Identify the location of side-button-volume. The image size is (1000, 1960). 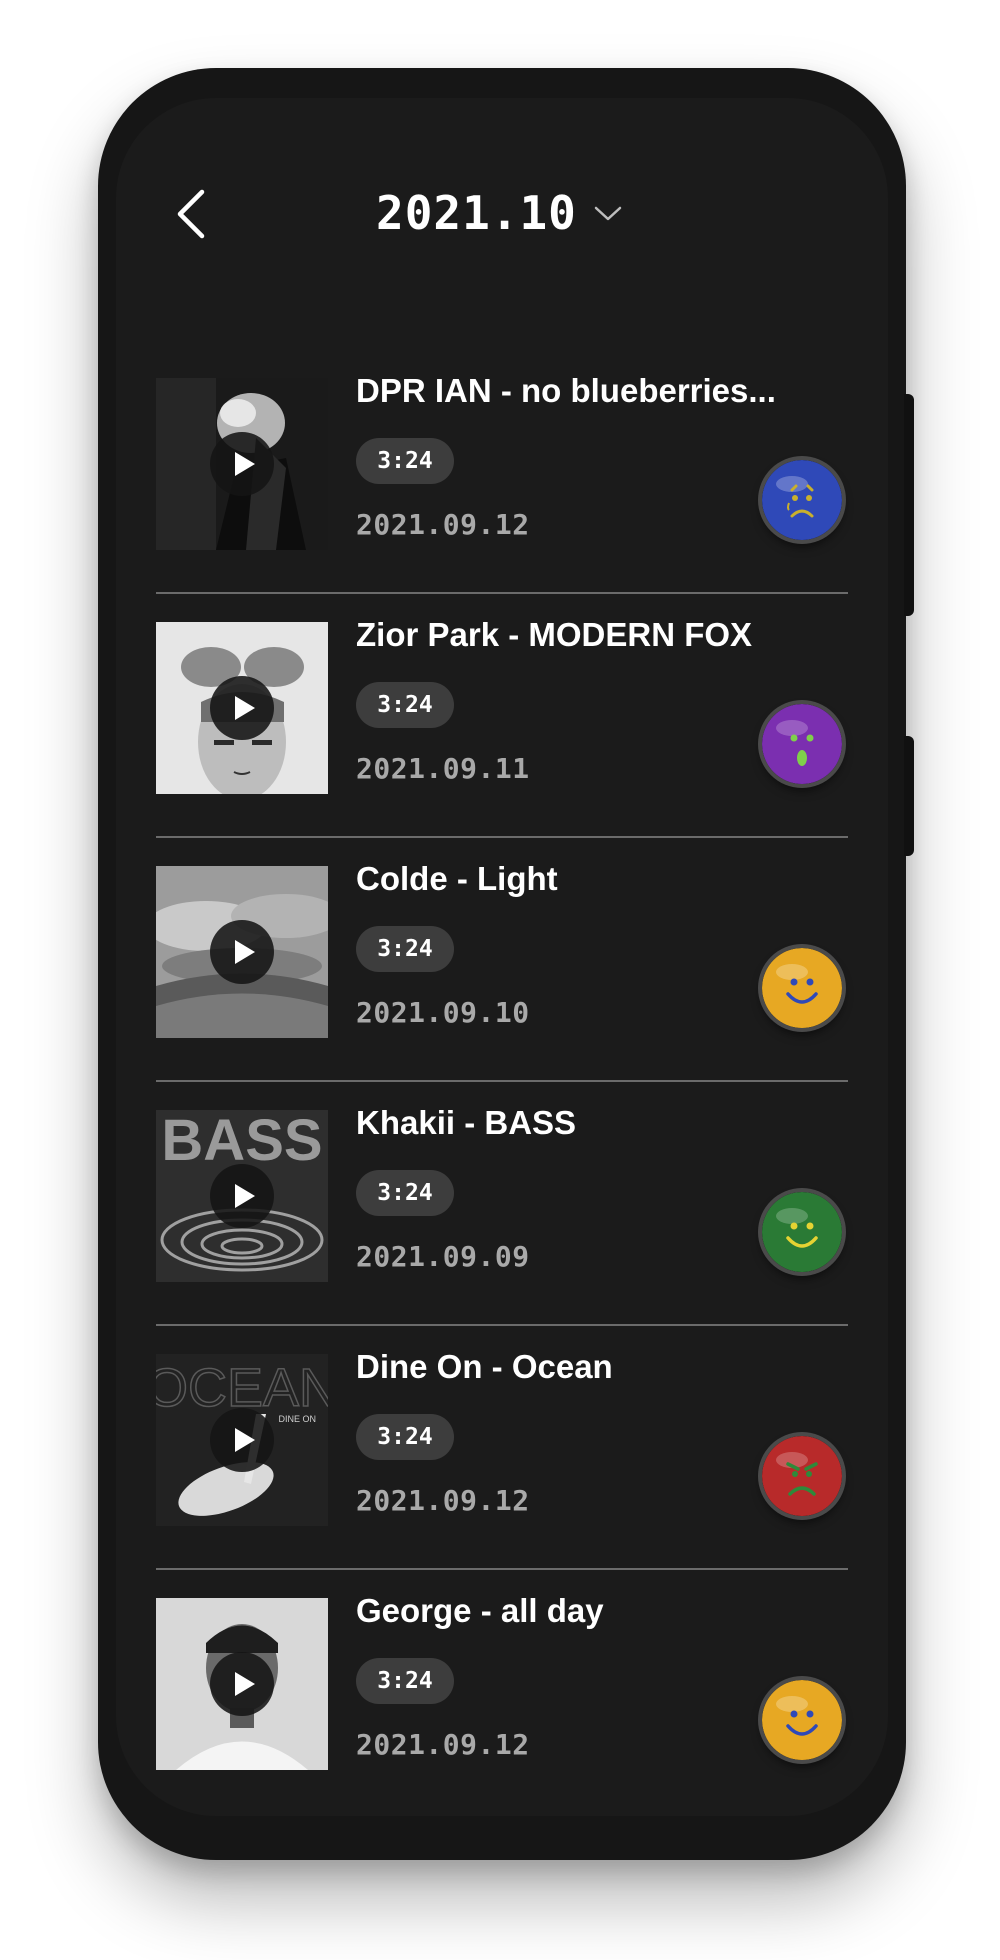
(909, 505).